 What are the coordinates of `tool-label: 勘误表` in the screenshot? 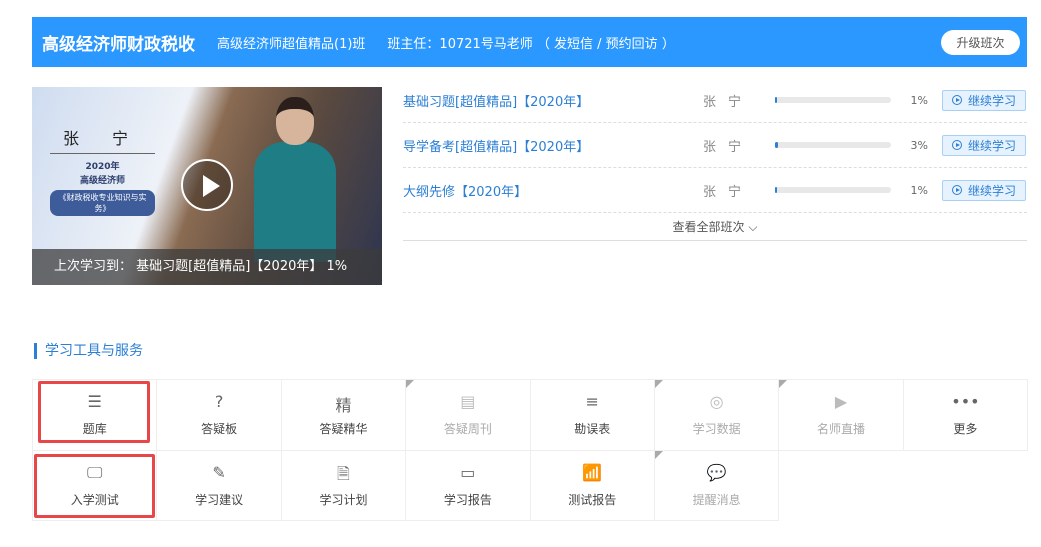 It's located at (592, 429).